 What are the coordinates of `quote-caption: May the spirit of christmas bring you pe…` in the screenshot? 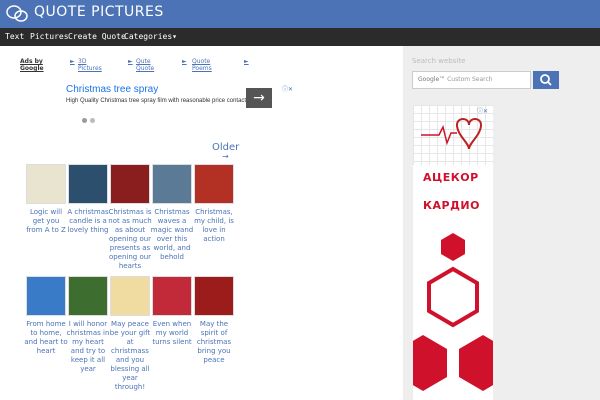 It's located at (214, 342).